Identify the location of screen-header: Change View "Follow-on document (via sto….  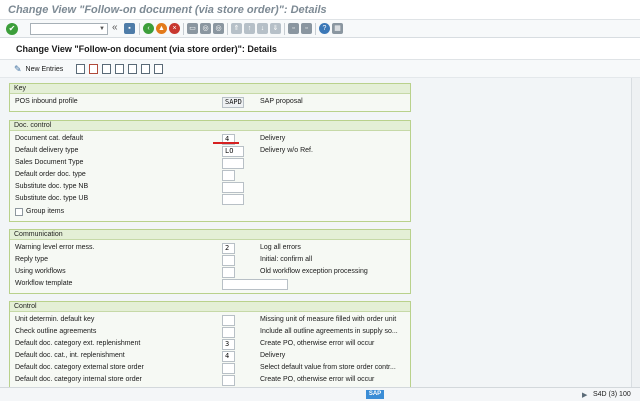
(320, 49).